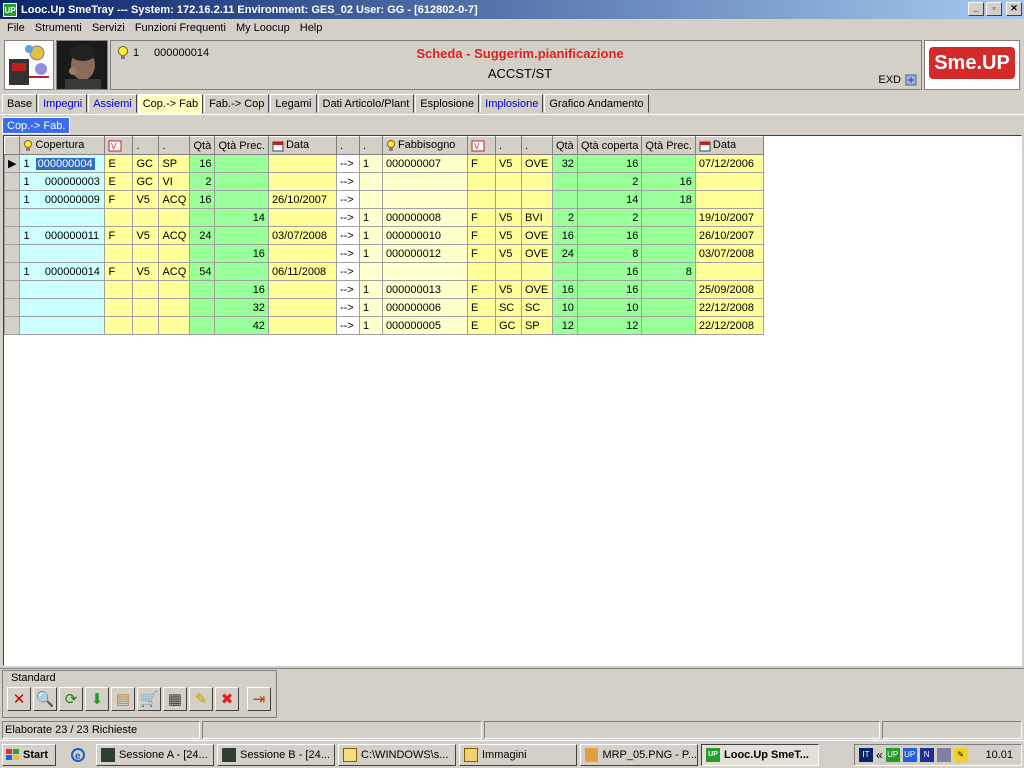 This screenshot has width=1024, height=768. I want to click on col-header-qta-2: Qtà, so click(564, 145).